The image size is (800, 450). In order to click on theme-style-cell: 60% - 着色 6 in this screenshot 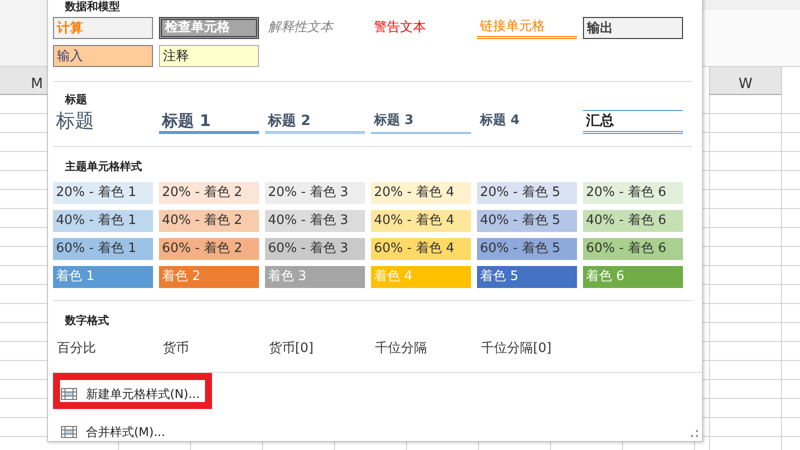, I will do `click(633, 249)`.